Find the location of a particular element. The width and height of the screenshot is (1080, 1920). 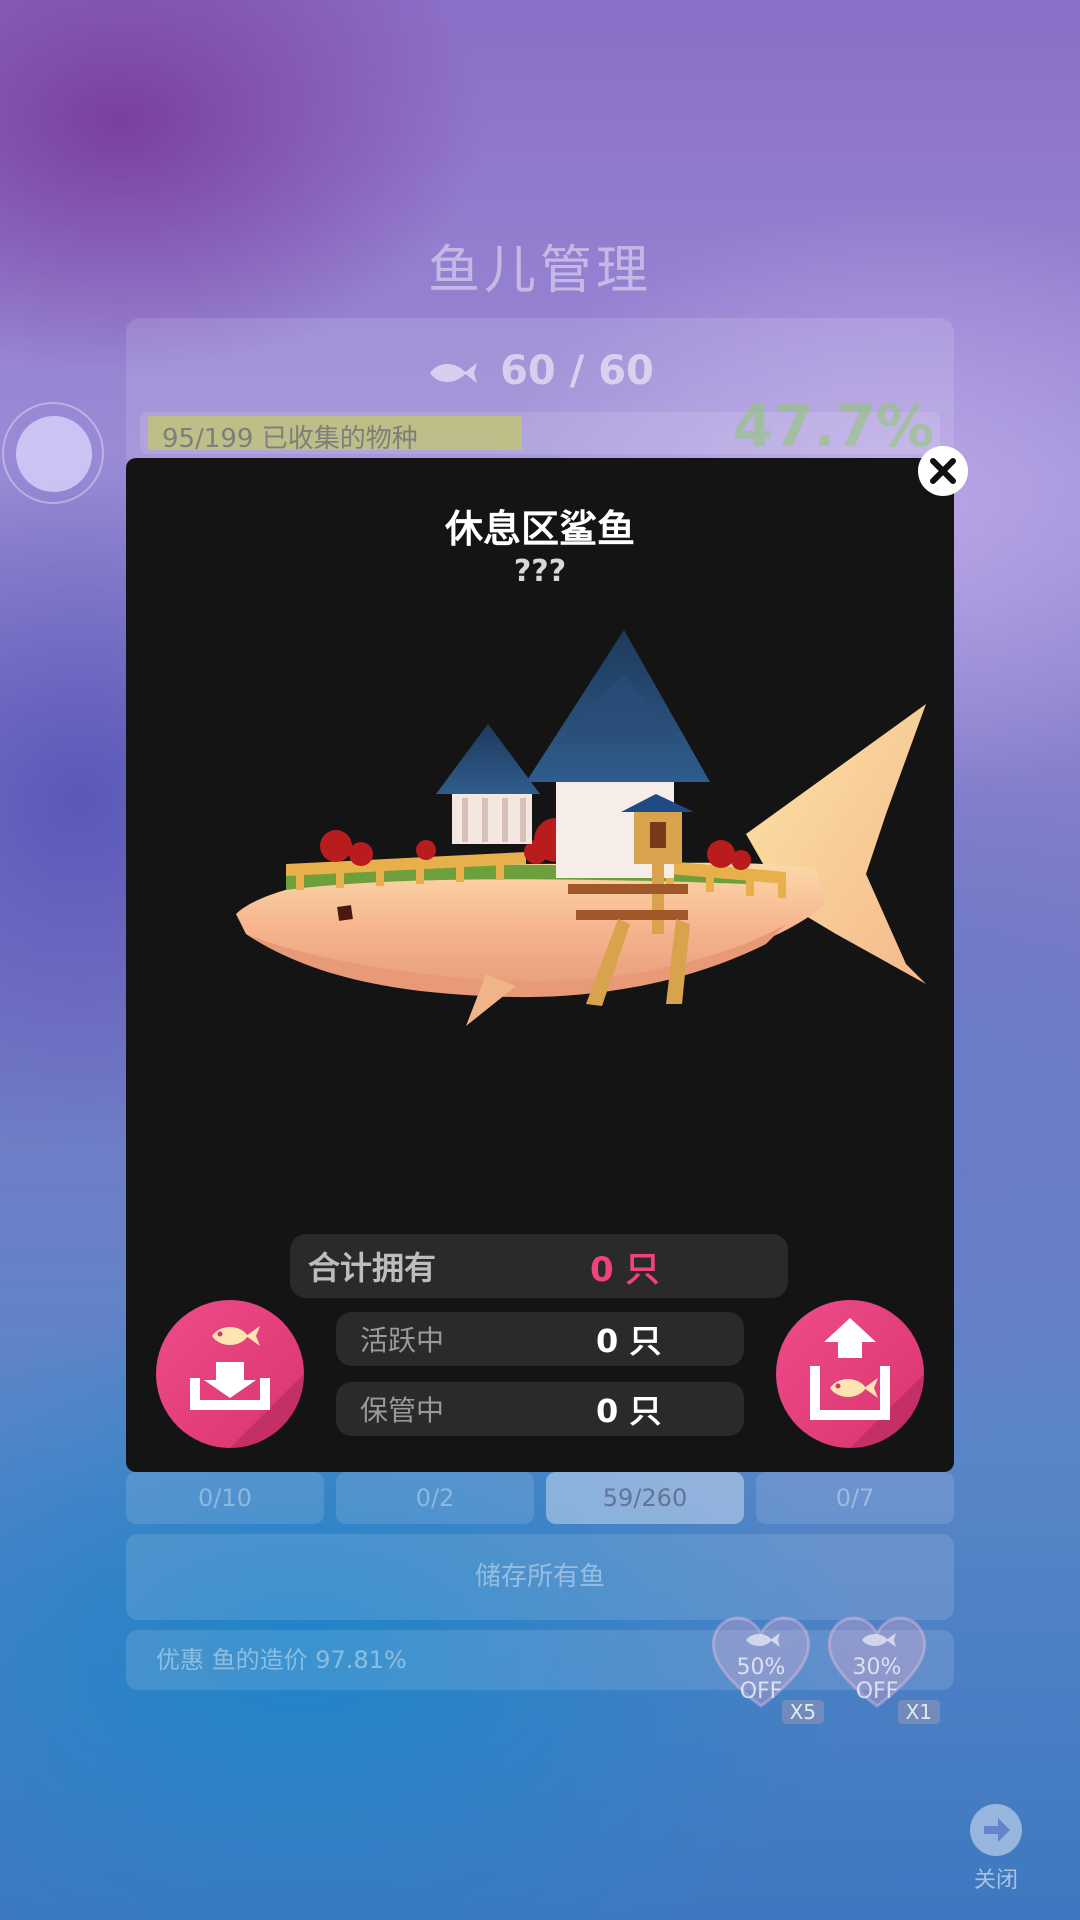

store-fish-button is located at coordinates (230, 1374).